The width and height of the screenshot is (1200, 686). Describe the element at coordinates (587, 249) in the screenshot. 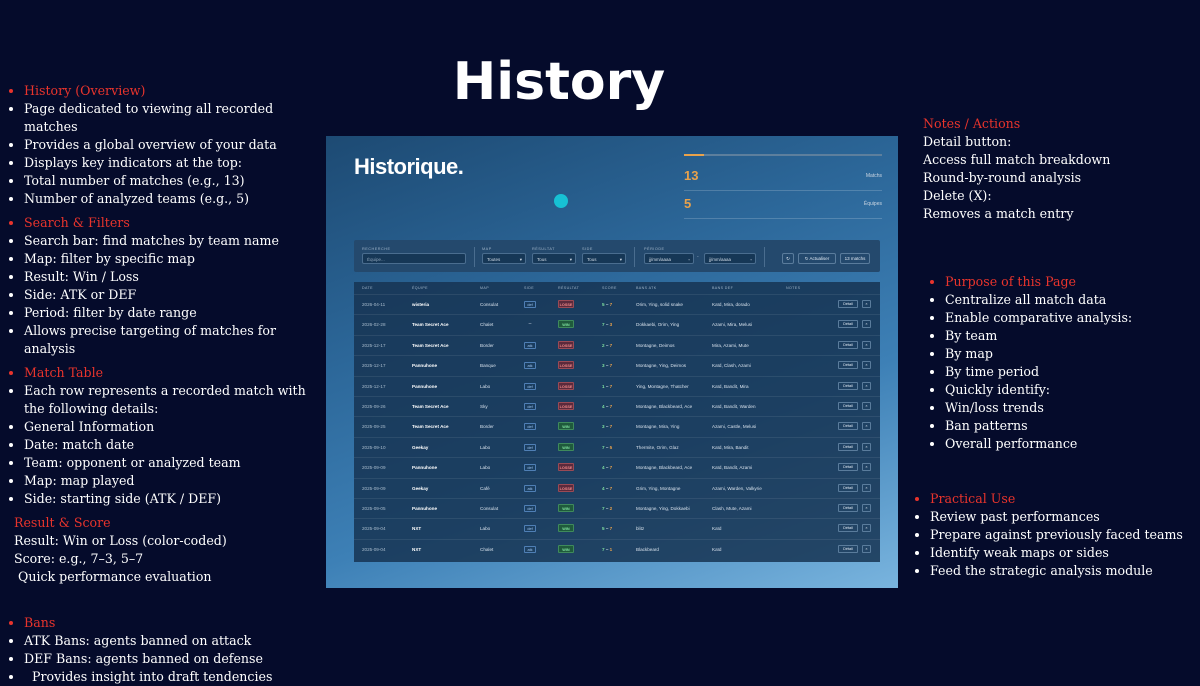

I see `side-label: SIDE` at that location.